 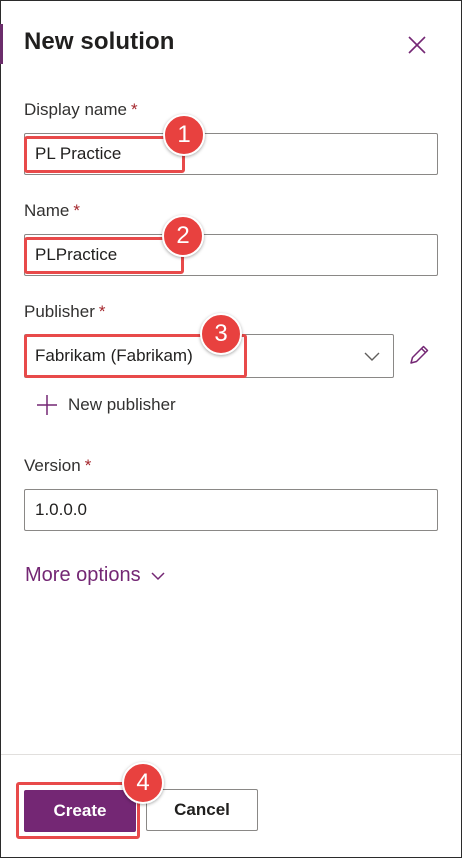 What do you see at coordinates (114, 355) in the screenshot?
I see `publisher-selected-value: Fabrikam (Fabrikam)` at bounding box center [114, 355].